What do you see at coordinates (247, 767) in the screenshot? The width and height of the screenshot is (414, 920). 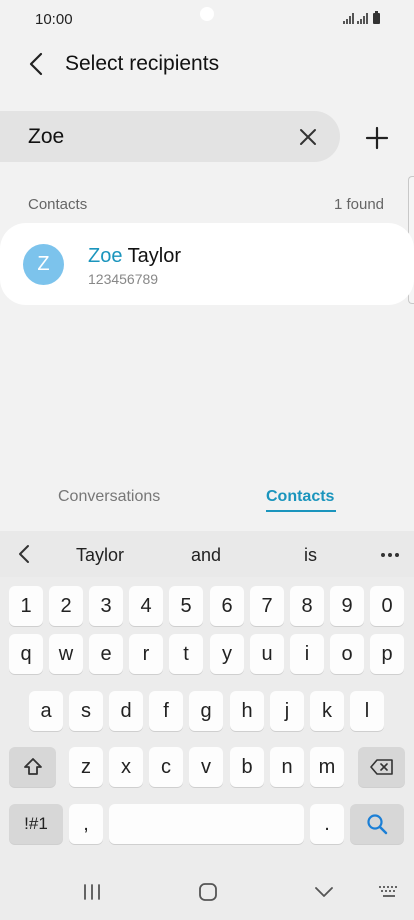 I see `key-b: b` at bounding box center [247, 767].